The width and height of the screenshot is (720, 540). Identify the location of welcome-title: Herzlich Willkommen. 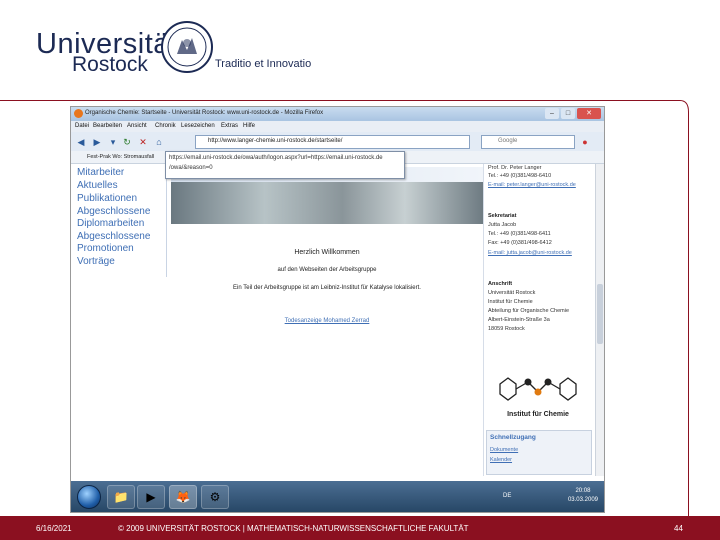
(327, 252).